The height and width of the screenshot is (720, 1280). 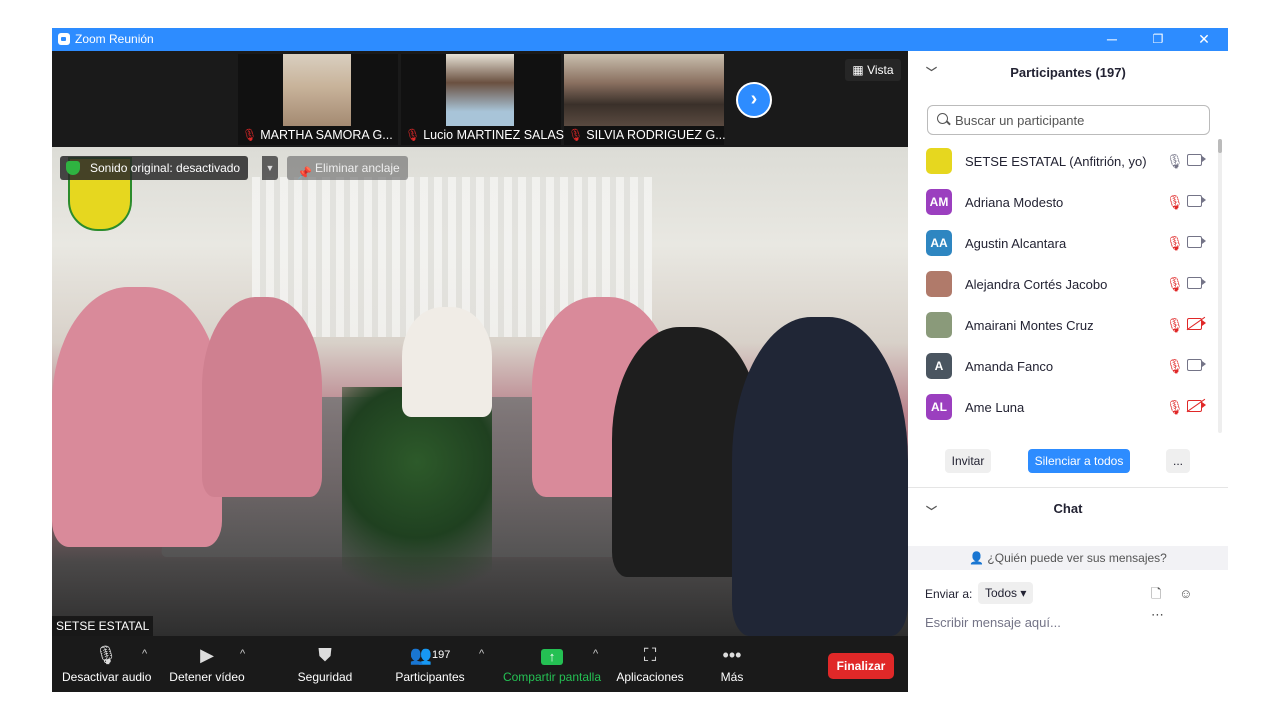 I want to click on restore-button: ❐, so click(x=1158, y=39).